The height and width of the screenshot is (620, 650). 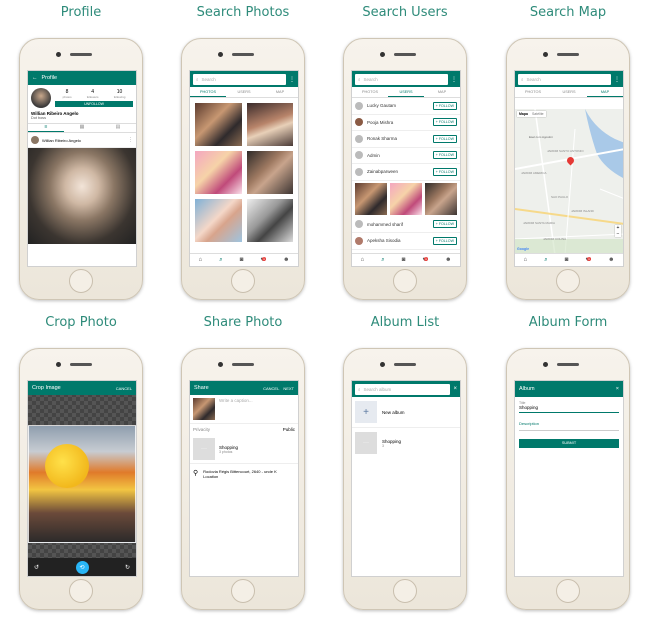 I want to click on map-type-satellite: Satélite, so click(x=538, y=114).